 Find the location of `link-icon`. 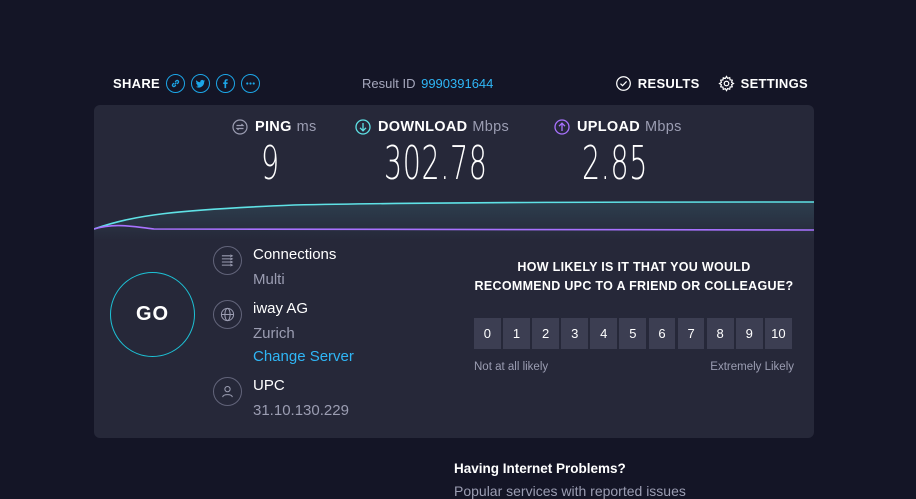

link-icon is located at coordinates (176, 83).